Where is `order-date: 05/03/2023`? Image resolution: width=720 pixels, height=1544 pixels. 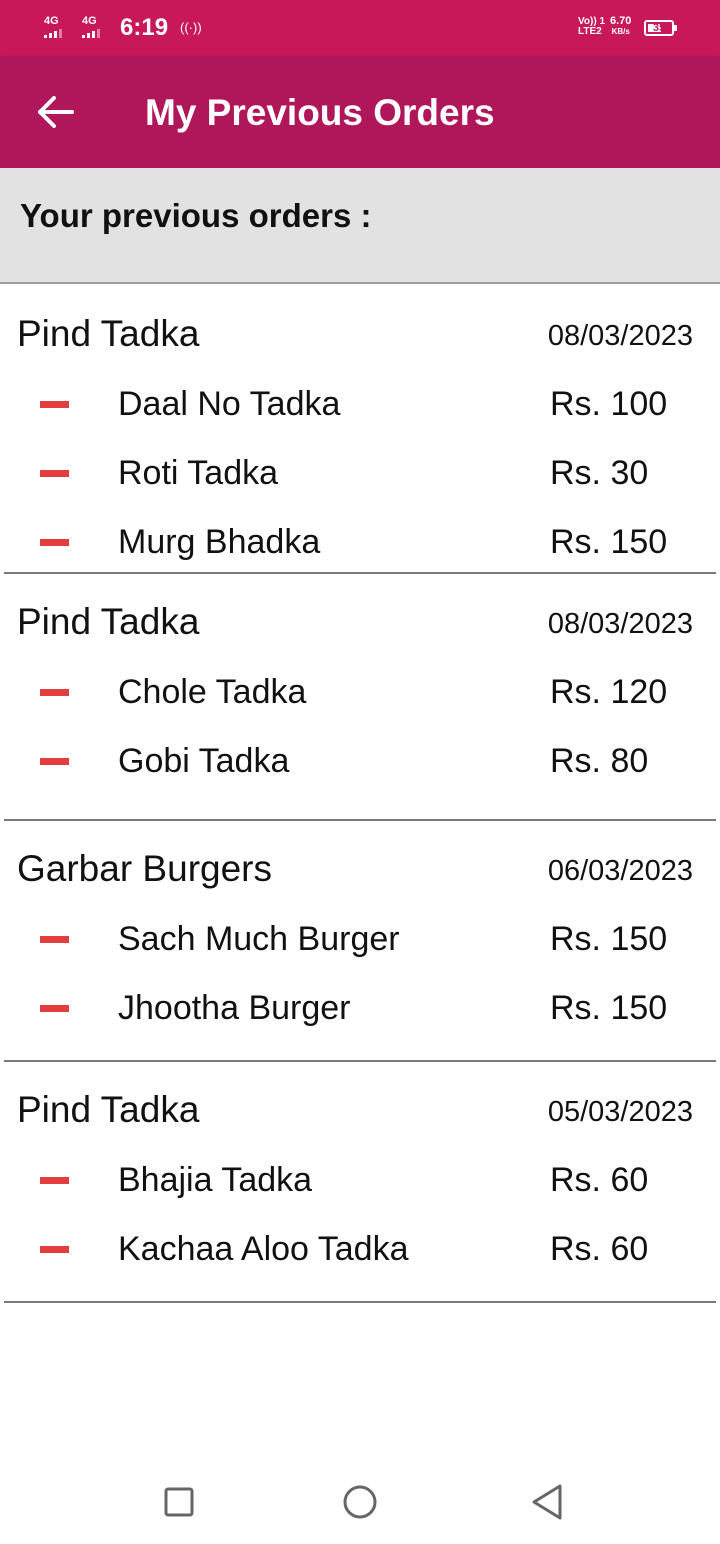 order-date: 05/03/2023 is located at coordinates (620, 1112).